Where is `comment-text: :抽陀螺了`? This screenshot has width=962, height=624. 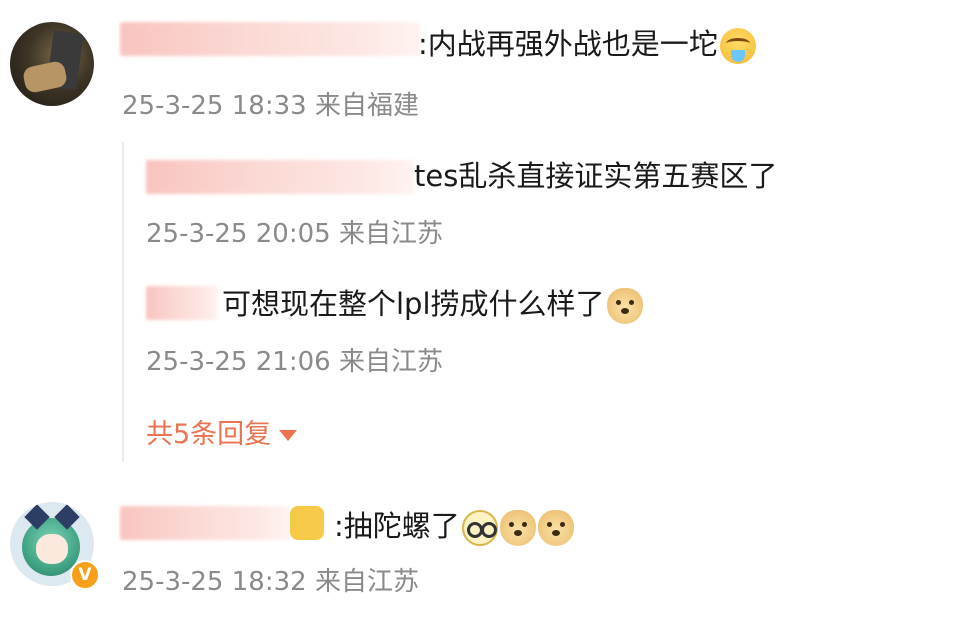
comment-text: :抽陀螺了 is located at coordinates (454, 527).